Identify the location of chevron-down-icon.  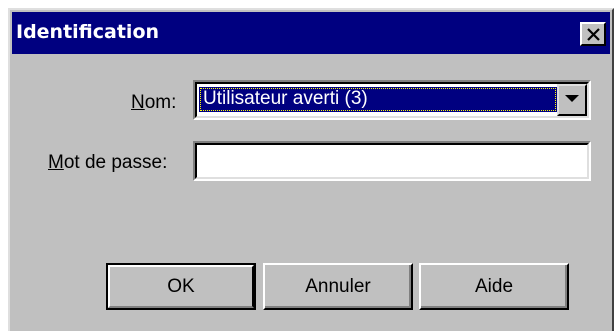
(572, 98).